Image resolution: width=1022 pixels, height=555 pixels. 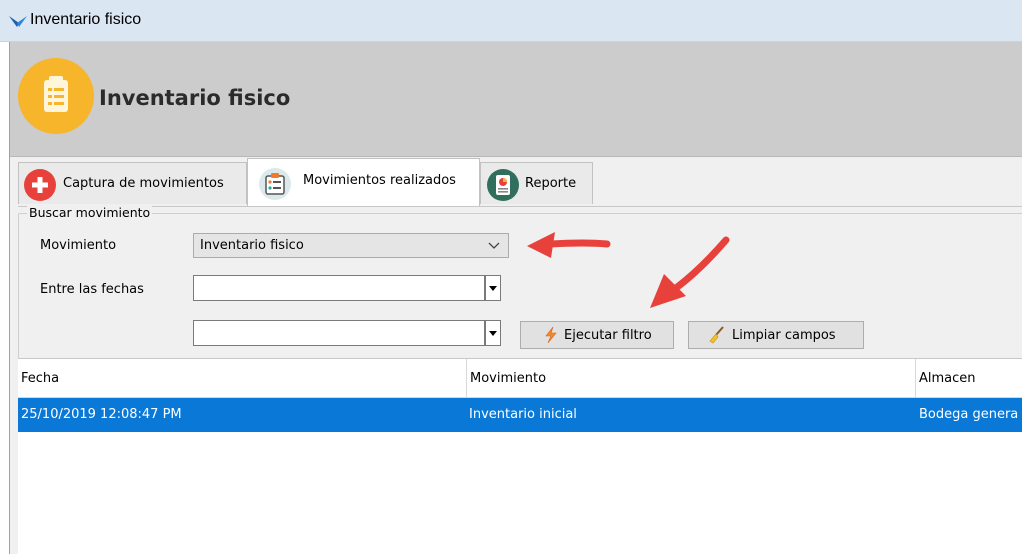 I want to click on fecha-inicio-dropdown-button, so click(x=493, y=288).